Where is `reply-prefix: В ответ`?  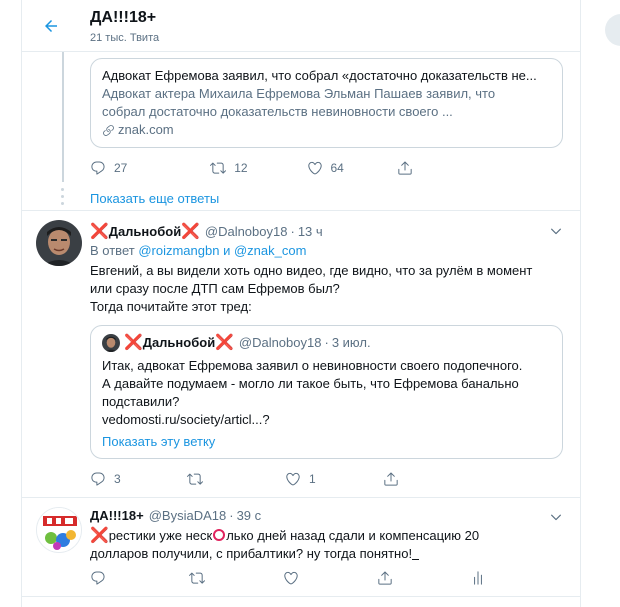 reply-prefix: В ответ is located at coordinates (112, 250).